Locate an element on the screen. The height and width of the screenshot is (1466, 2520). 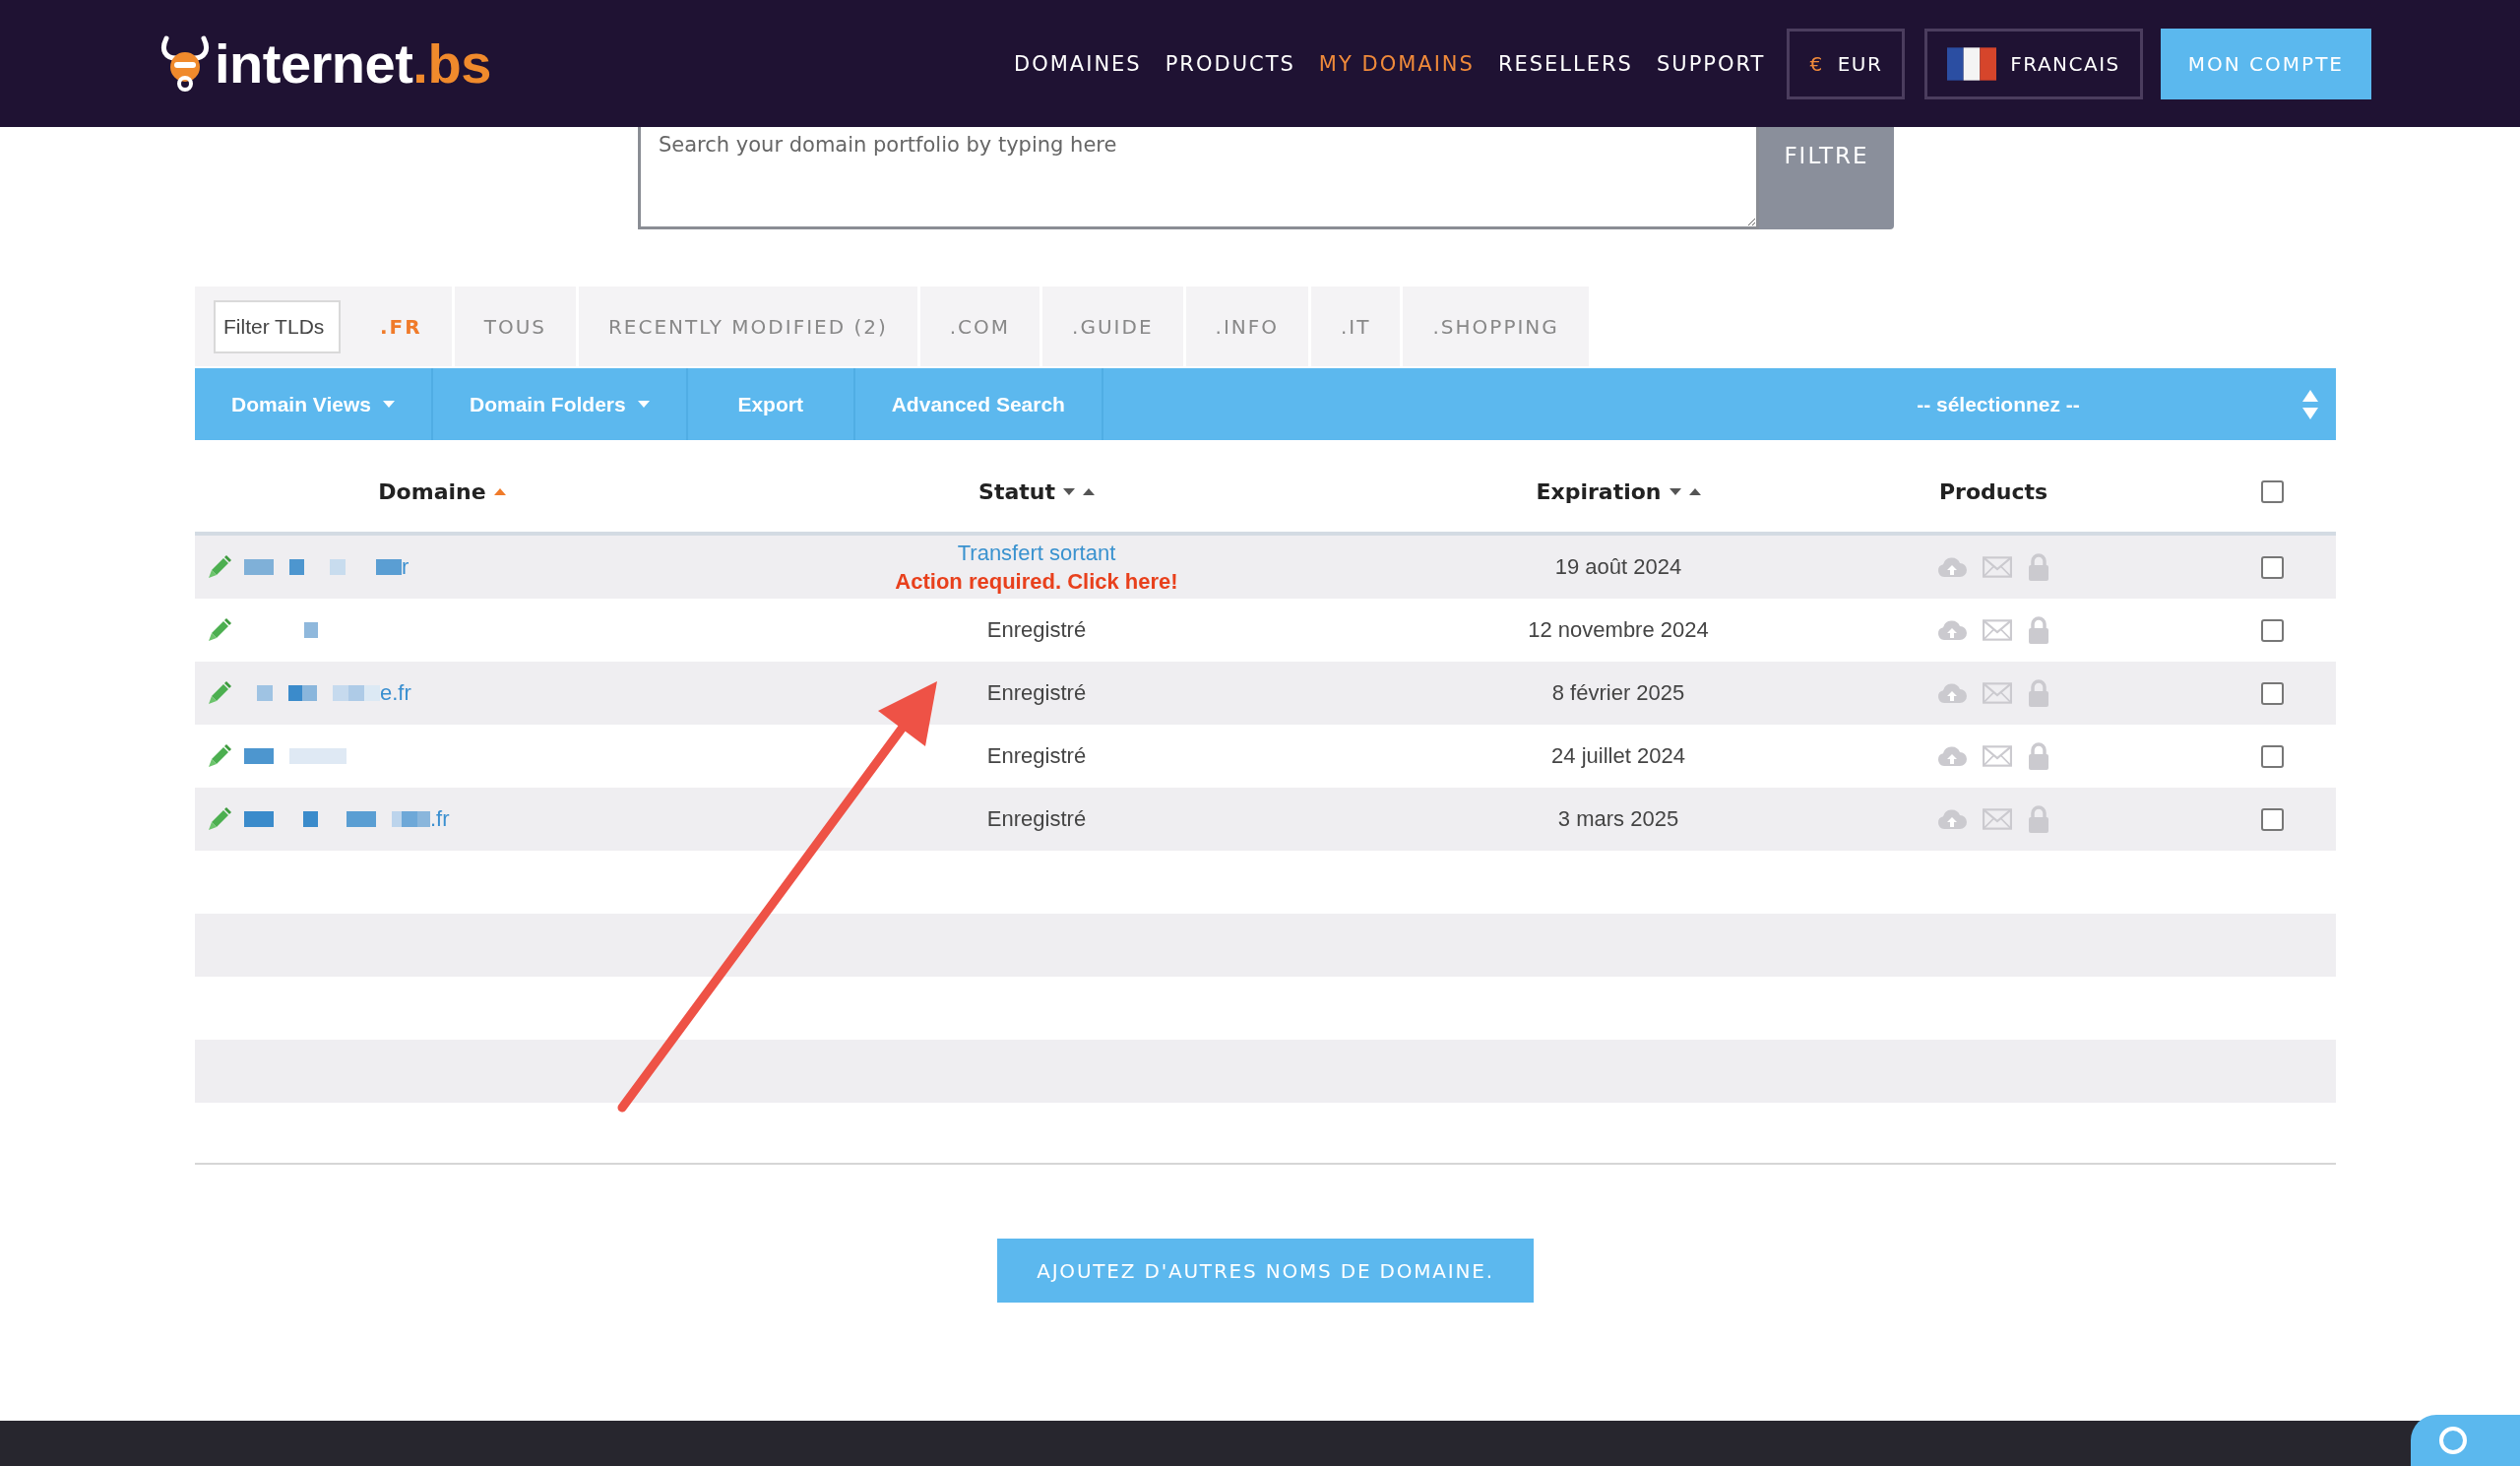
tld-tab: .FR is located at coordinates (402, 326).